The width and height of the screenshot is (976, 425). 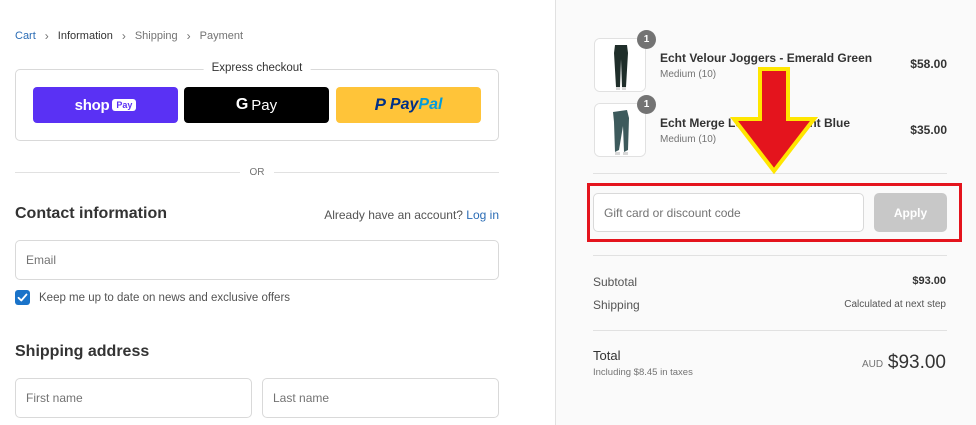 What do you see at coordinates (91, 213) in the screenshot?
I see `contact-information-title: Contact information` at bounding box center [91, 213].